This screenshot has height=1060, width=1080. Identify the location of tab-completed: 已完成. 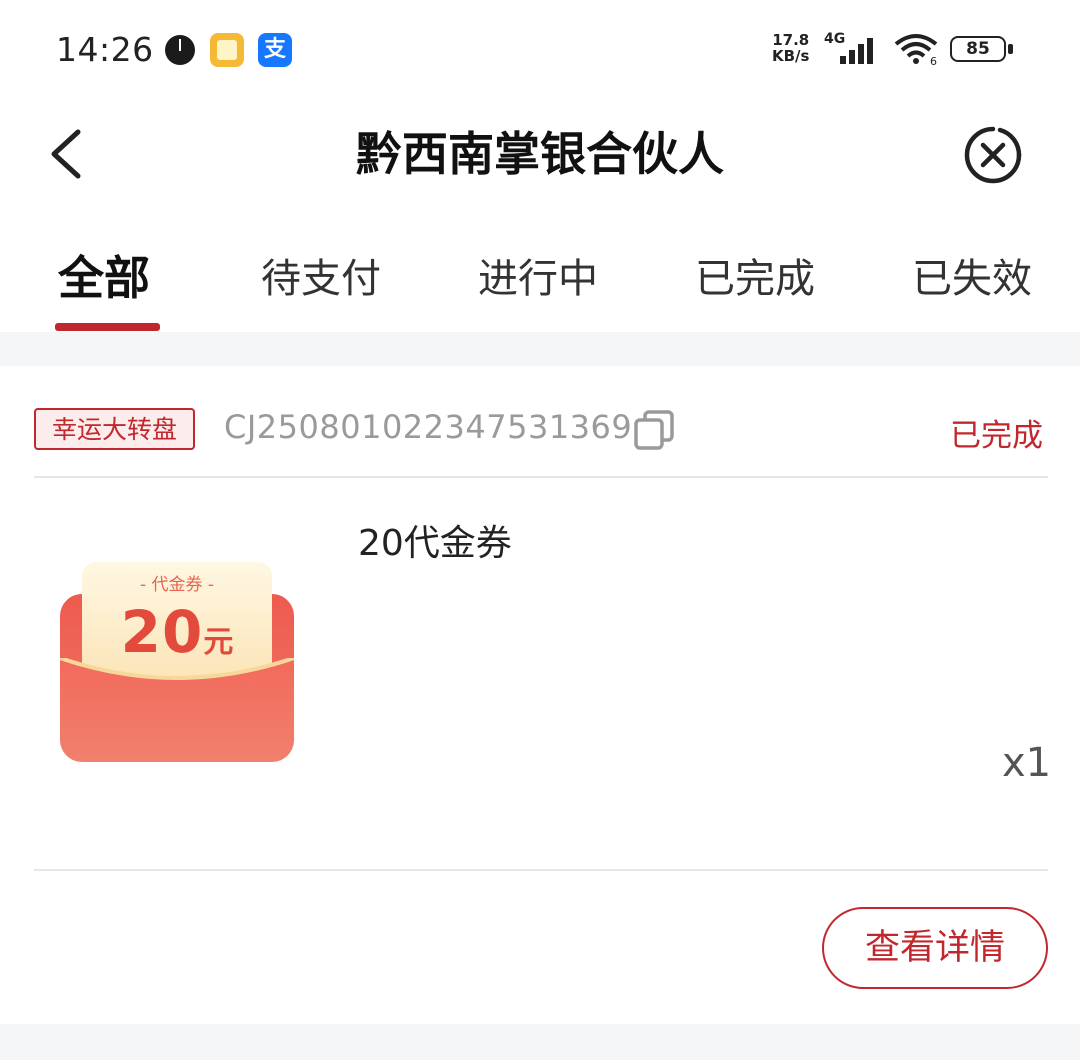
(755, 275).